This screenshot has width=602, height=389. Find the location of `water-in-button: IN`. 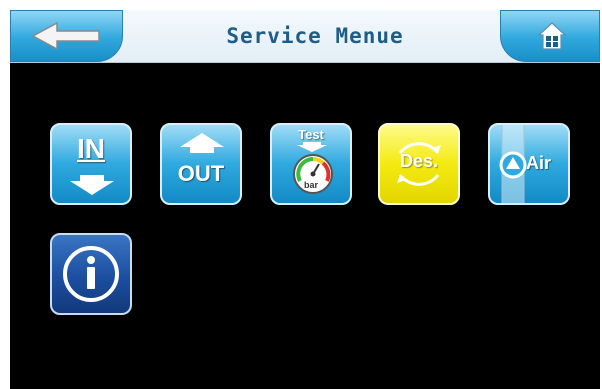

water-in-button: IN is located at coordinates (91, 164).